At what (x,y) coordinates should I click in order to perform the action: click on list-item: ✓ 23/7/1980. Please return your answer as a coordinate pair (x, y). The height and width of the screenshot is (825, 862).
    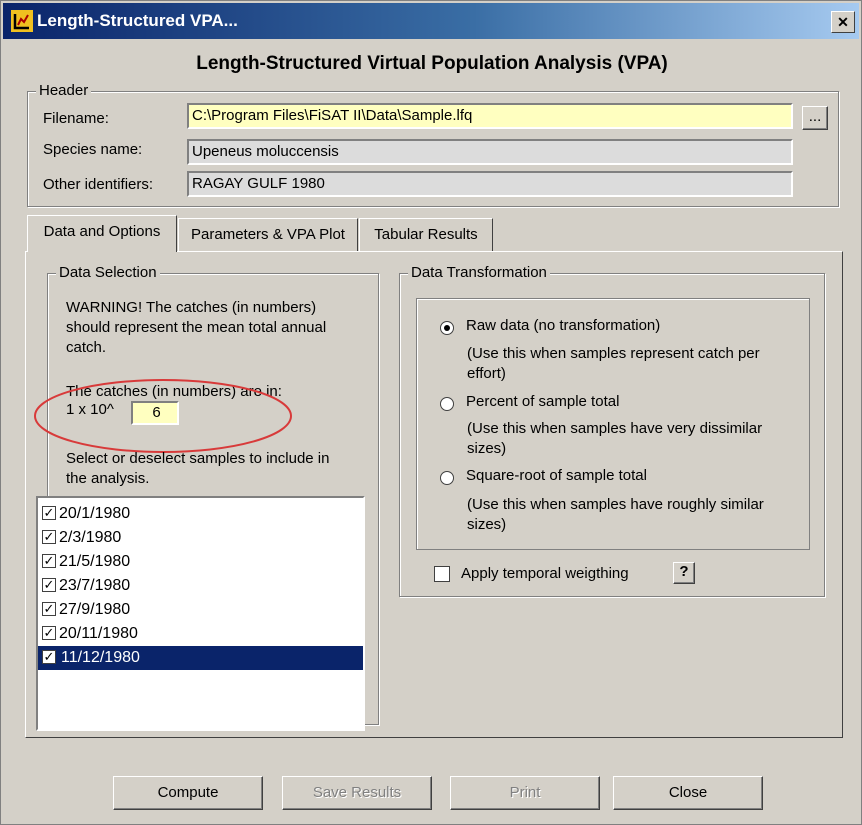
    Looking at the image, I should click on (200, 586).